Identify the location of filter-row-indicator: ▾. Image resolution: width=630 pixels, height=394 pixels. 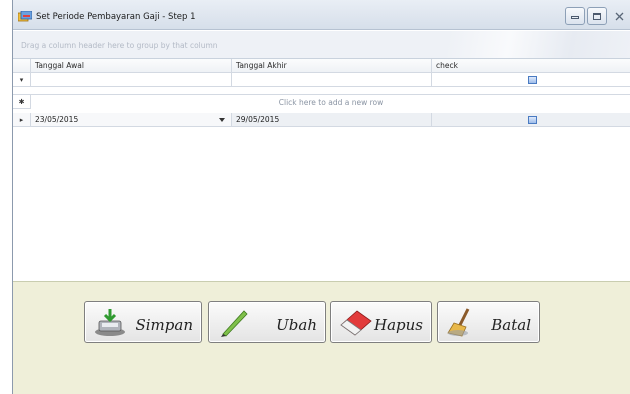
(22, 80).